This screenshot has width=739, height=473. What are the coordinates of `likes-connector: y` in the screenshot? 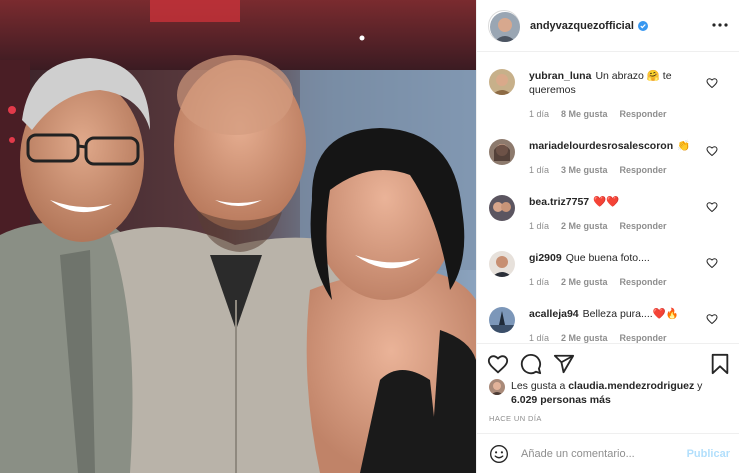 It's located at (698, 386).